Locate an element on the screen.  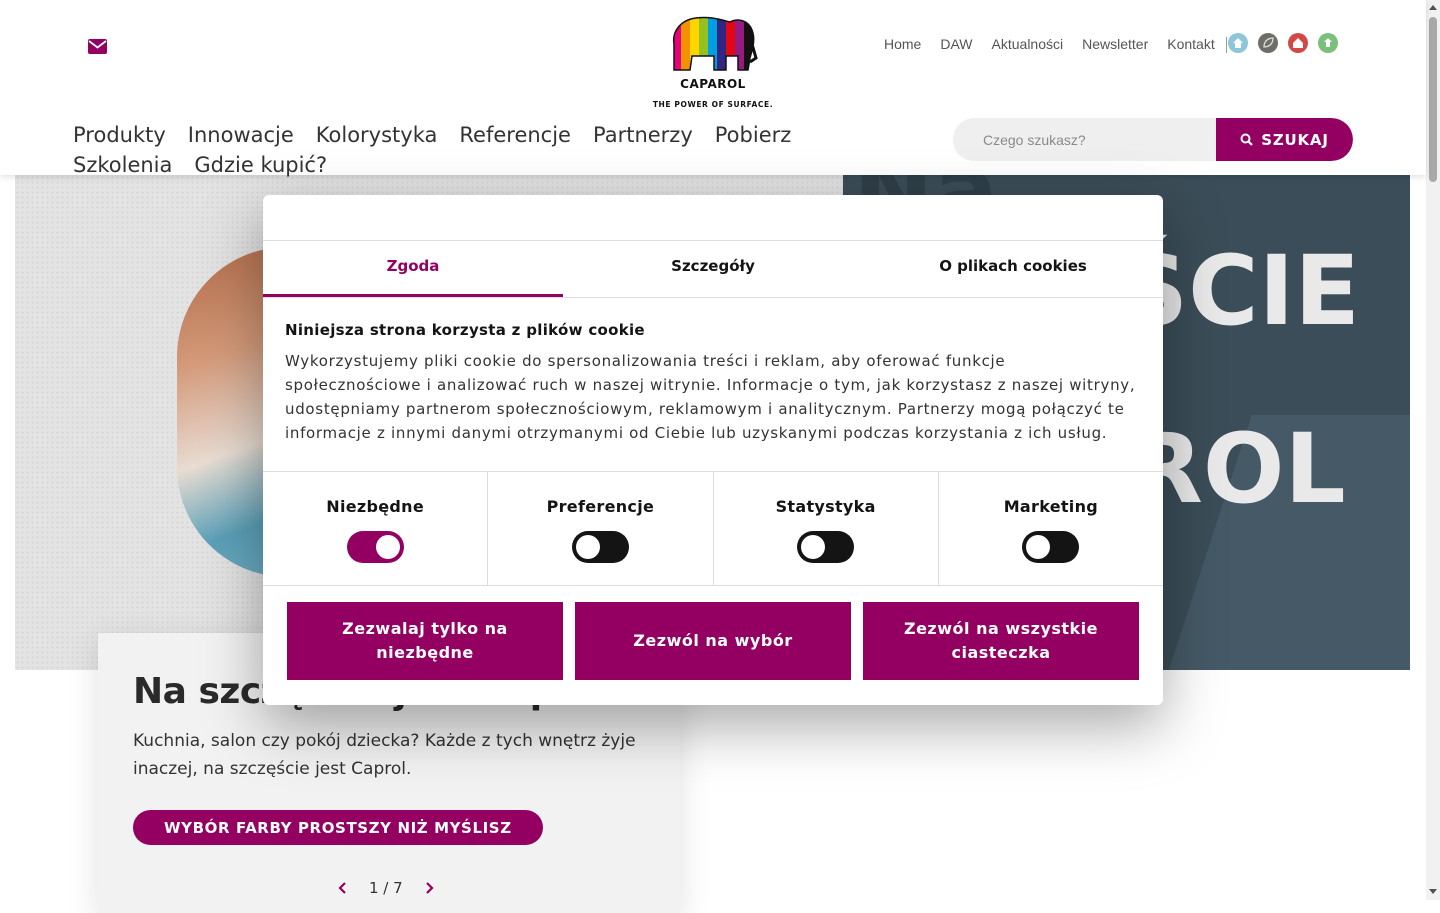
nav-gdzie-kupic: Gdzie kupić? is located at coordinates (260, 165).